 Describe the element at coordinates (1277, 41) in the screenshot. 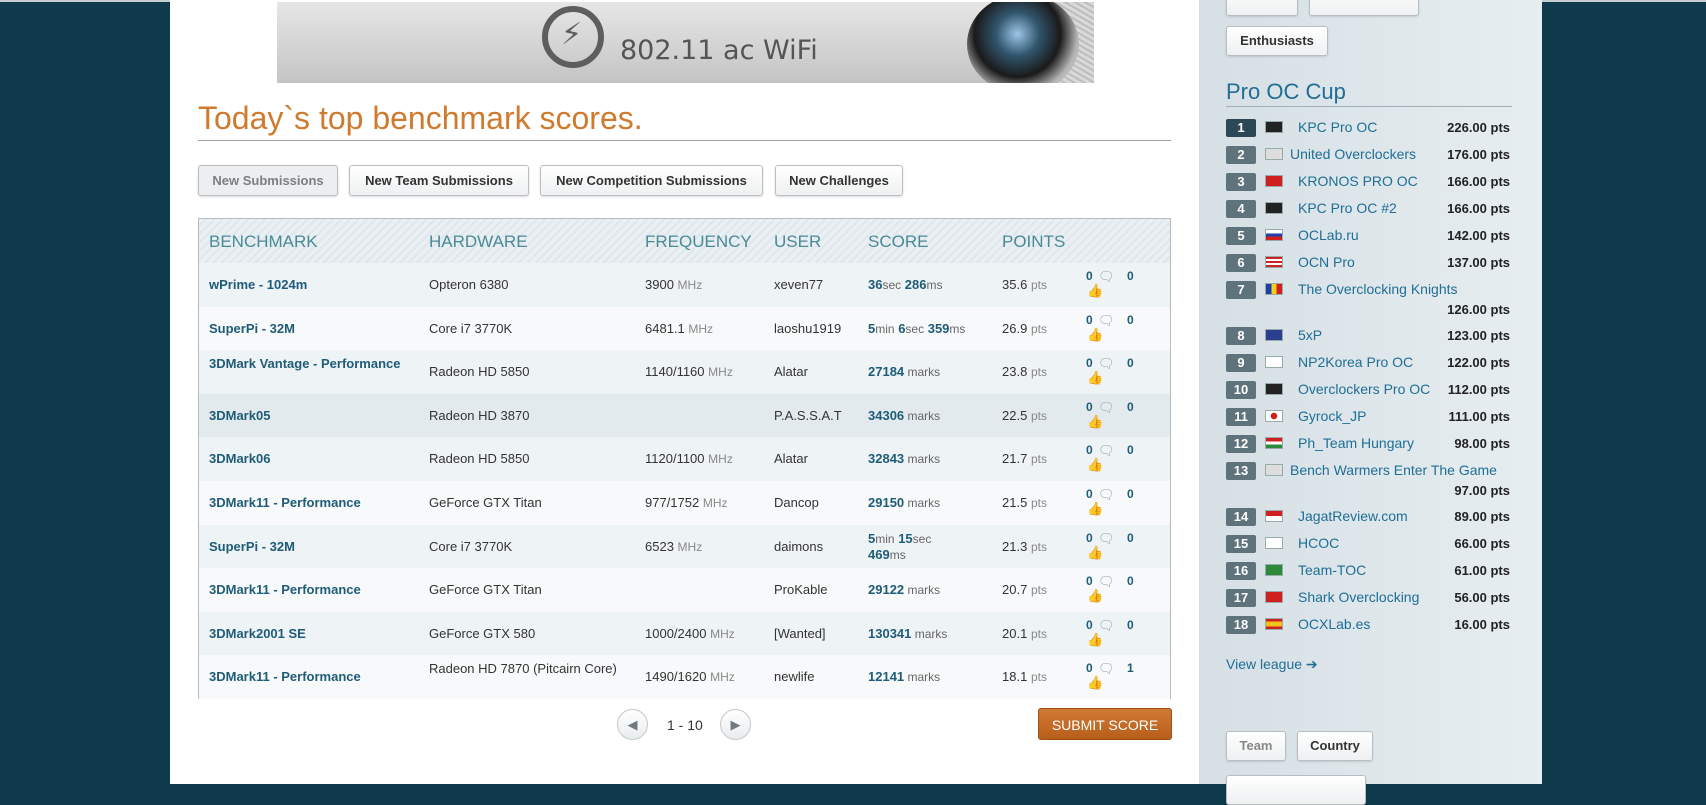

I see `enthusiasts-button: Enthusiasts` at that location.